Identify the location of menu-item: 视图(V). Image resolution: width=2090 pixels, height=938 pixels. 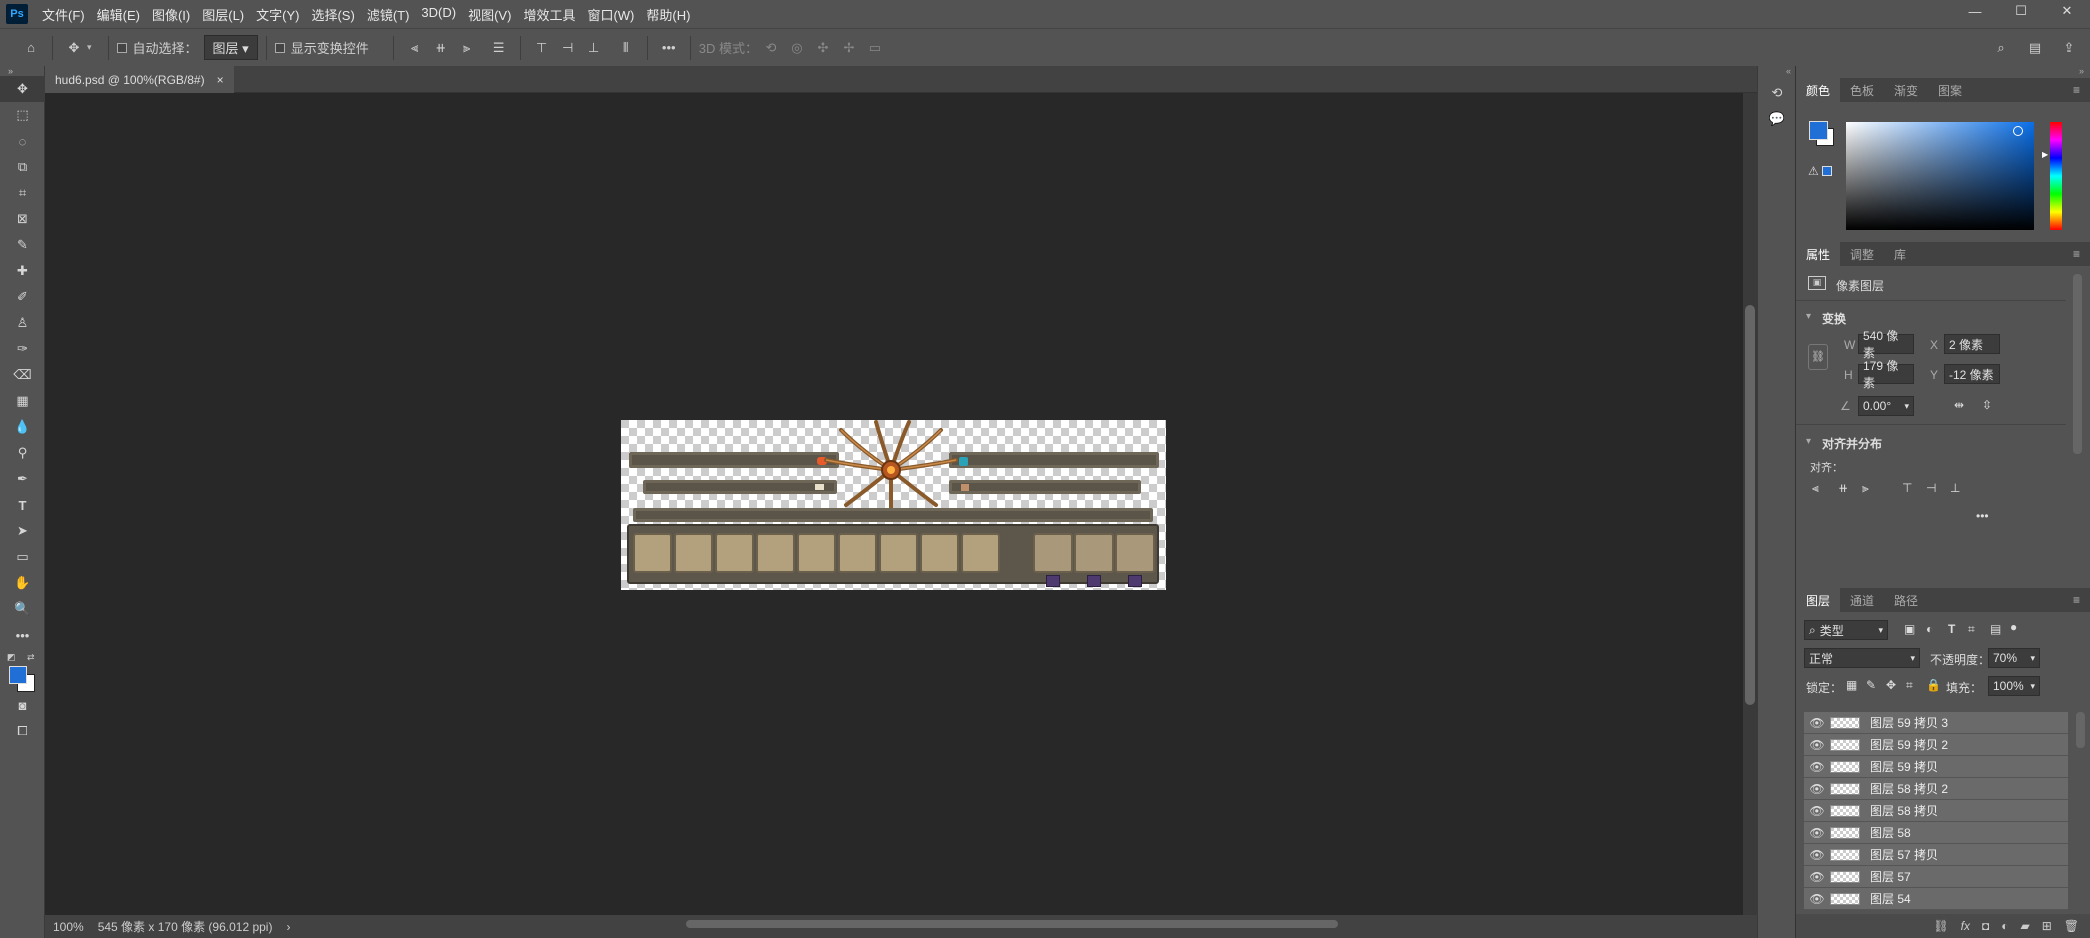
(489, 14).